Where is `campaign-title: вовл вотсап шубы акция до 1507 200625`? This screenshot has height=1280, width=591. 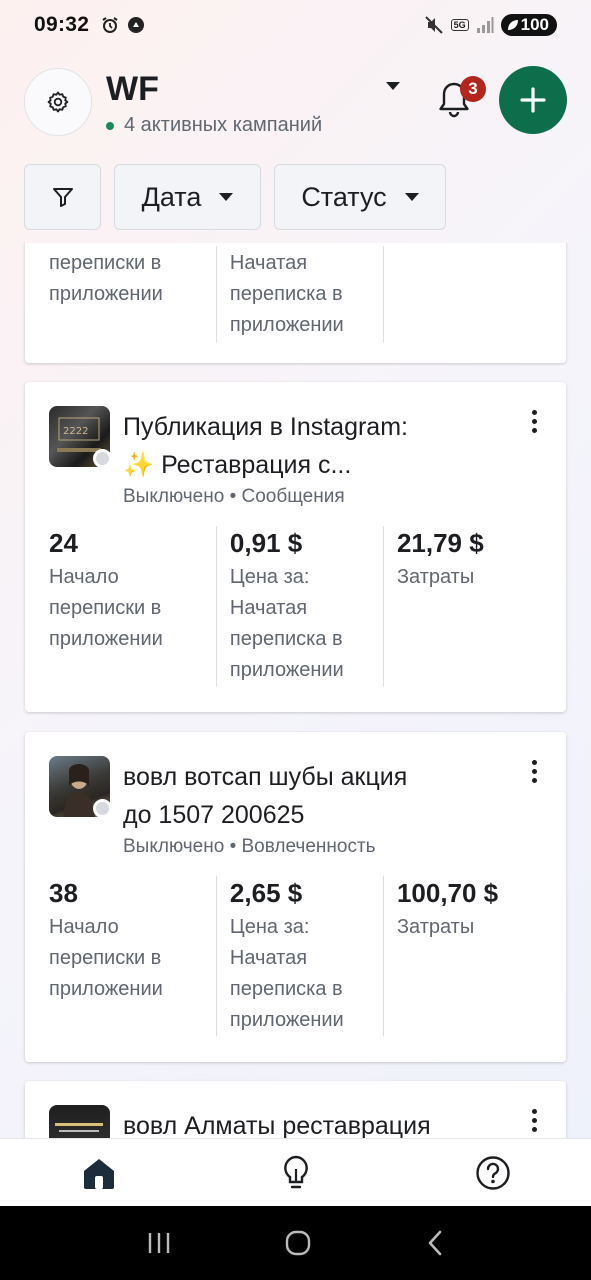
campaign-title: вовл вотсап шубы акция до 1507 200625 is located at coordinates (314, 796).